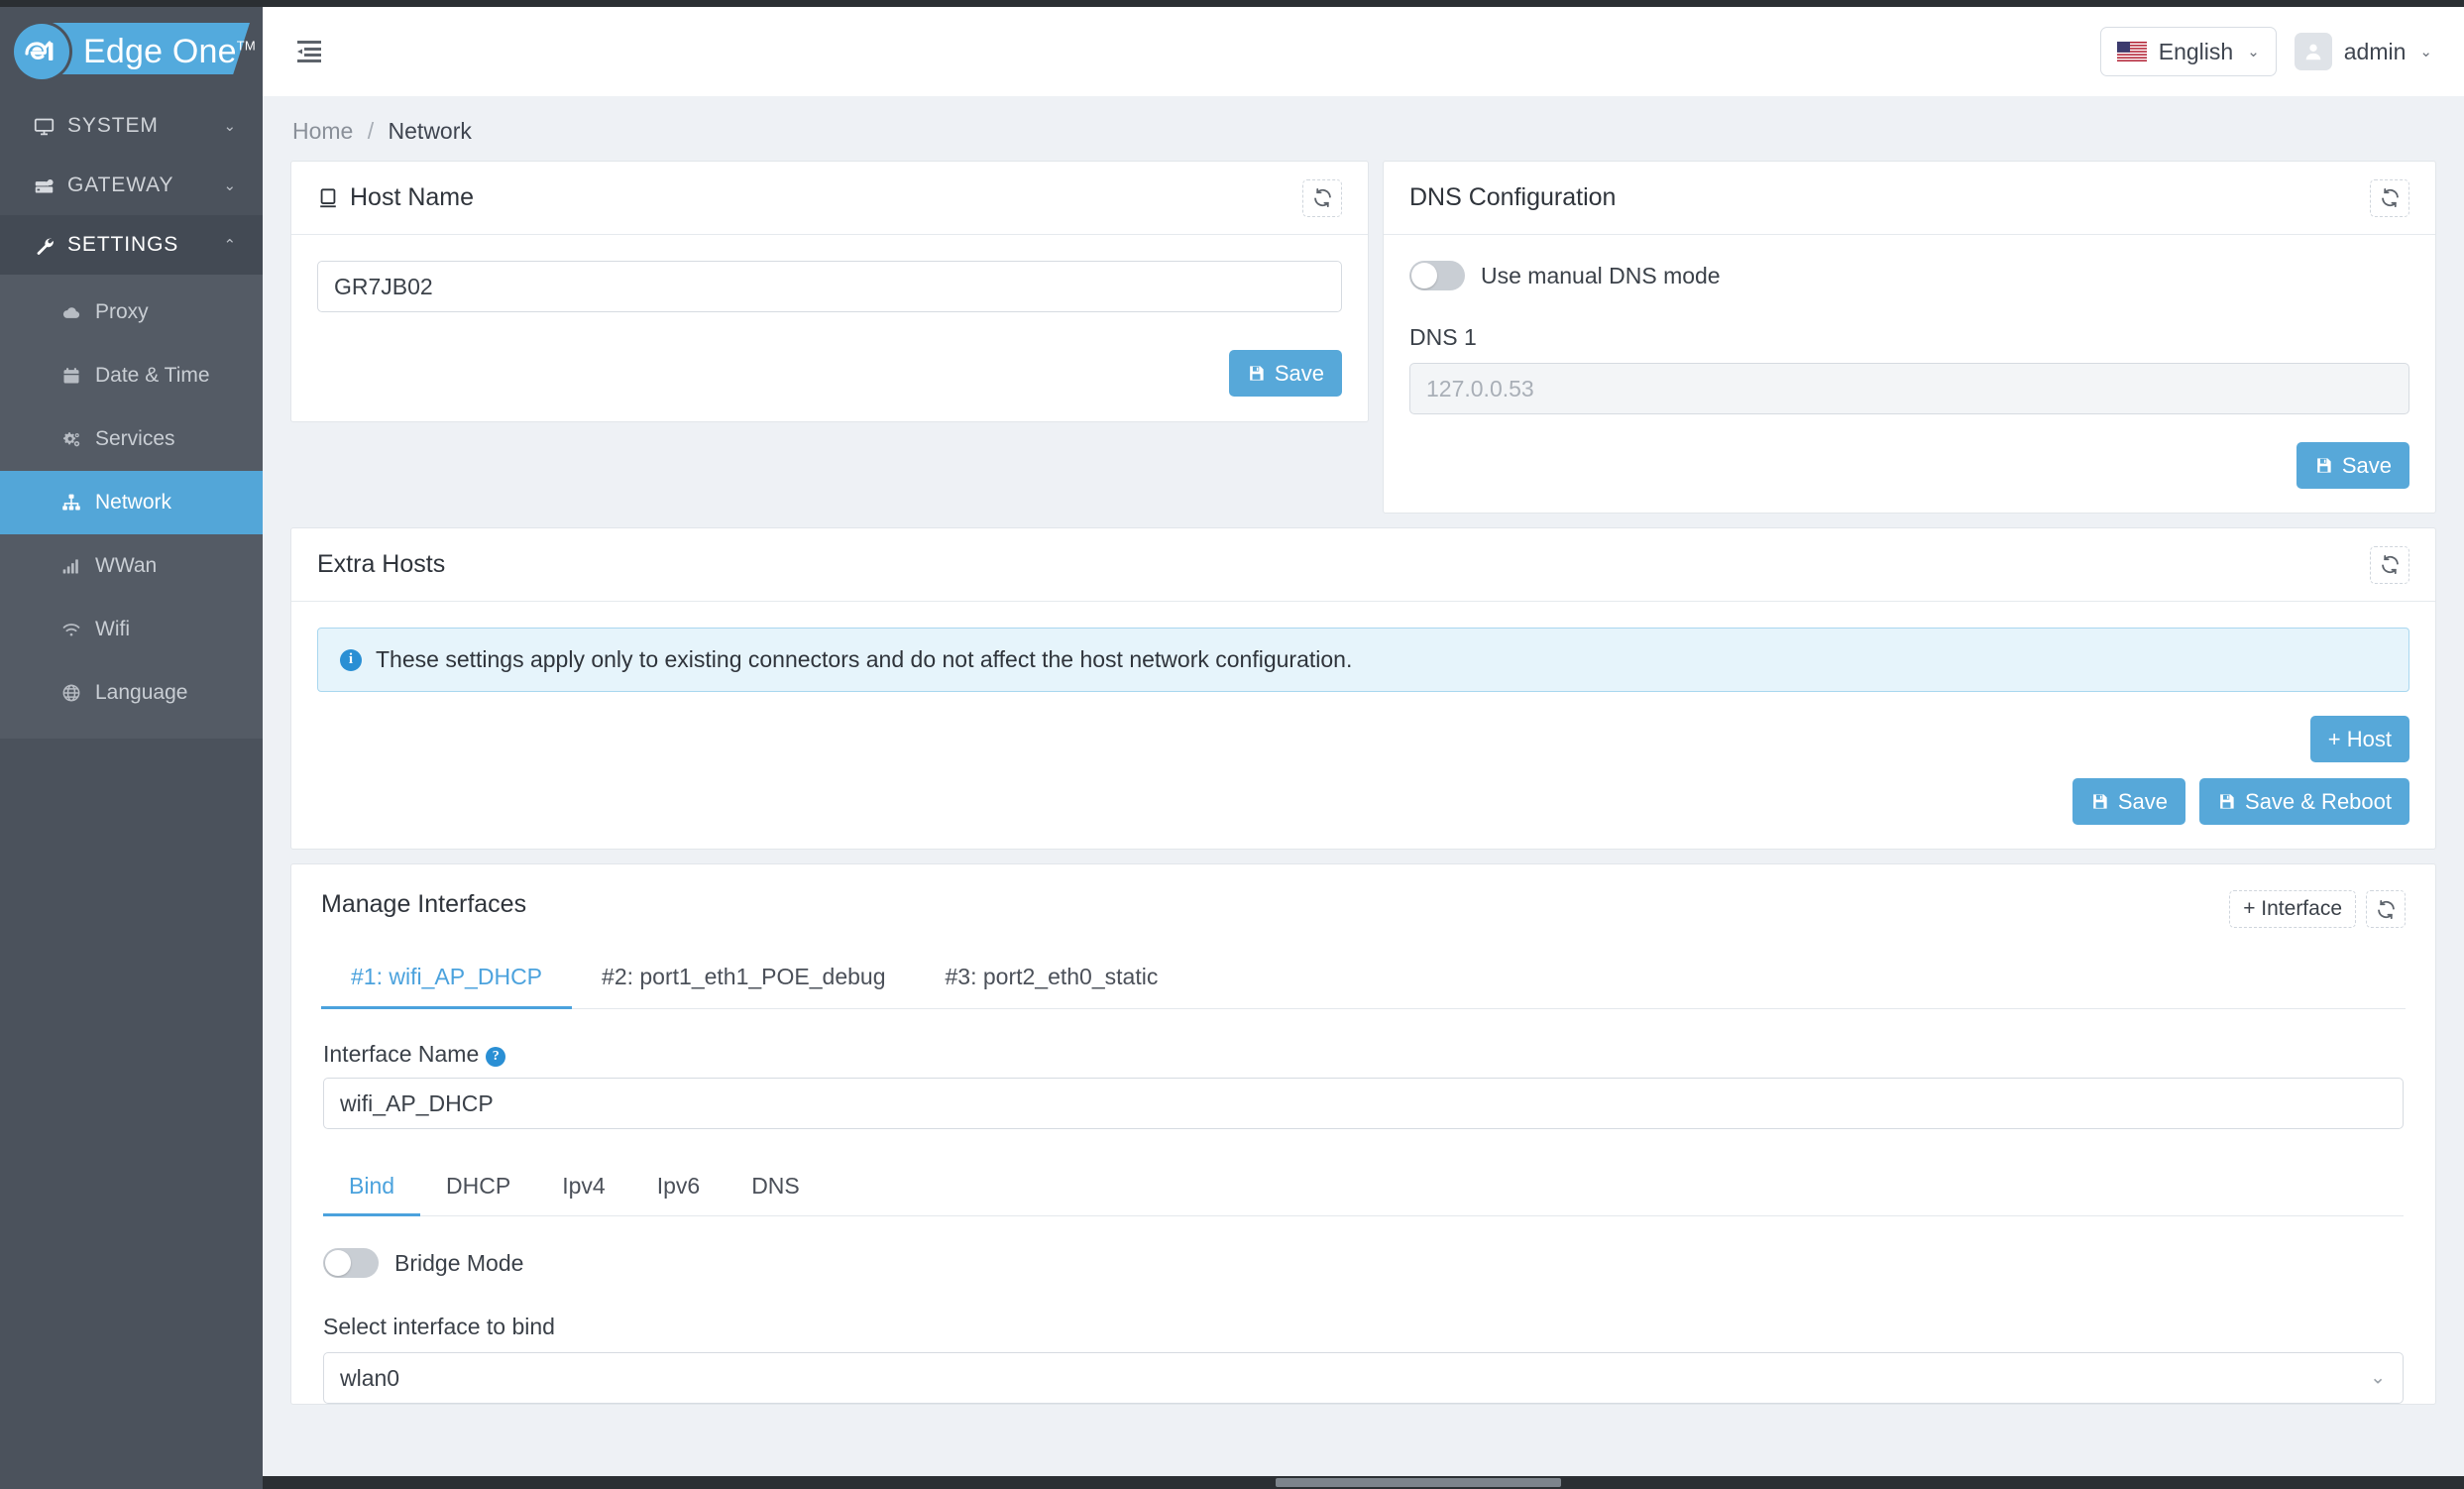  I want to click on select-interface-wrap: ⌄, so click(1363, 1378).